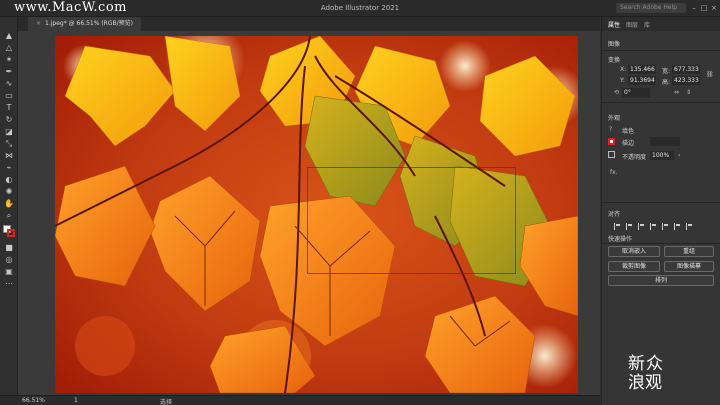 This screenshot has height=405, width=720. I want to click on flip-vertical-icon: ⇕, so click(688, 92).